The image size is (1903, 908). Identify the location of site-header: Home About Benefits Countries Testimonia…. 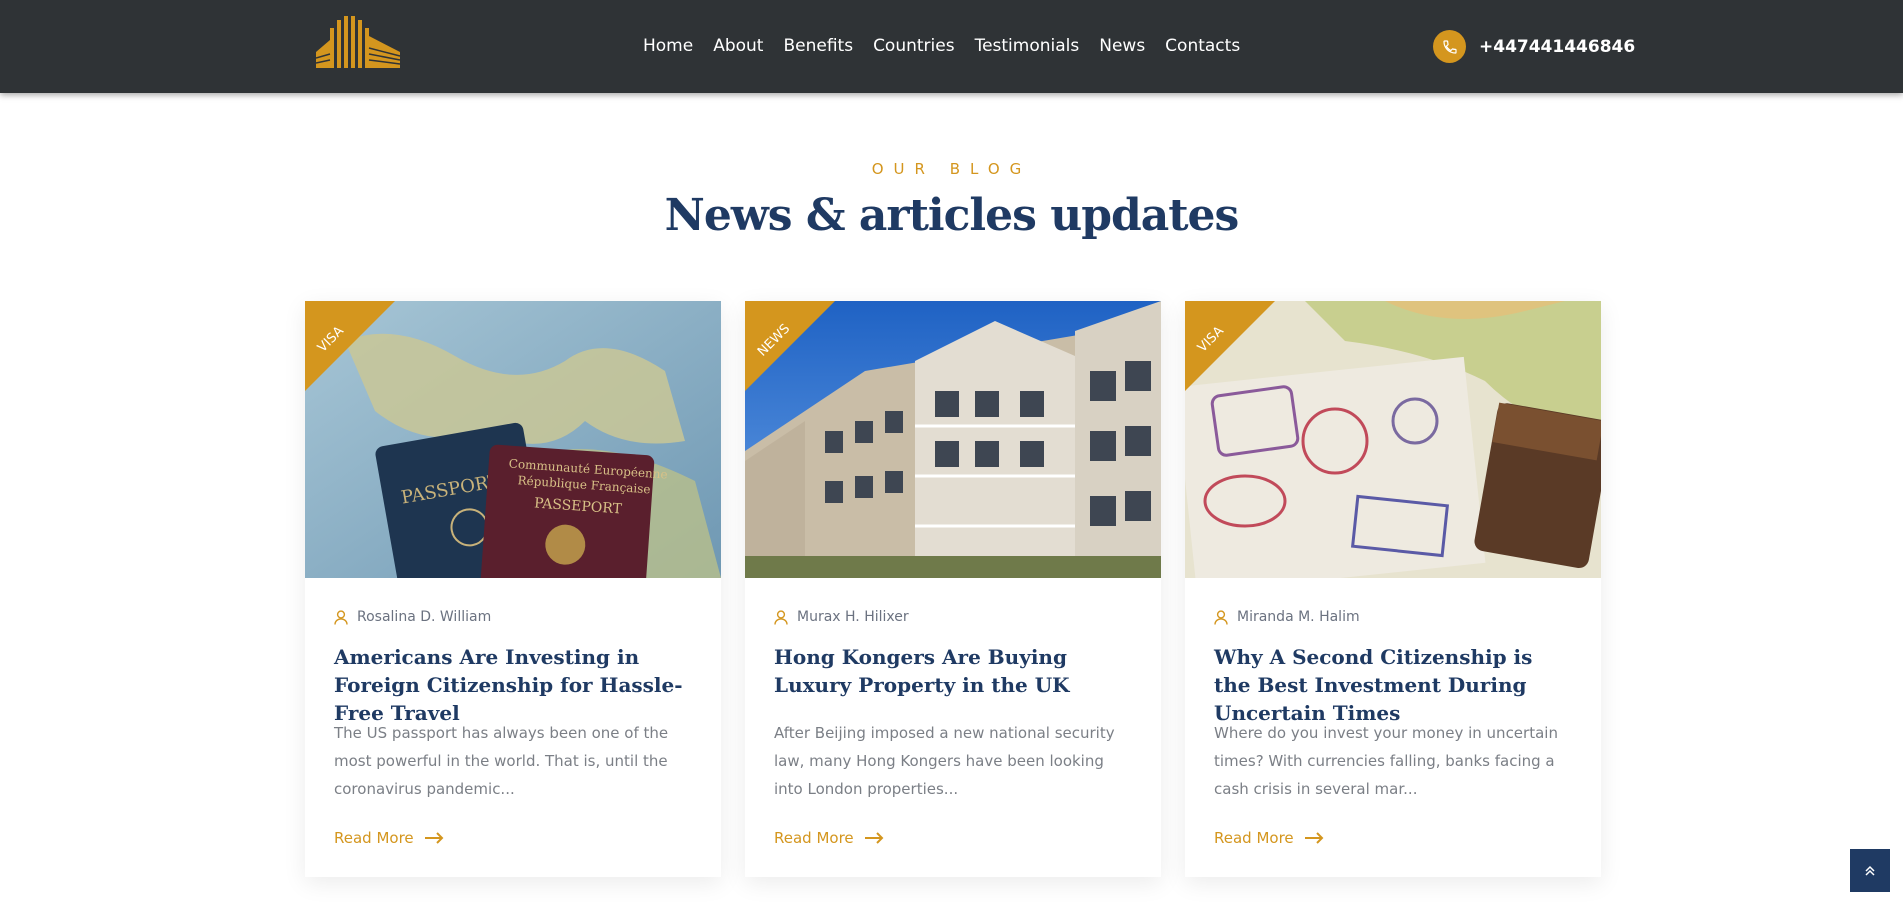
(951, 46).